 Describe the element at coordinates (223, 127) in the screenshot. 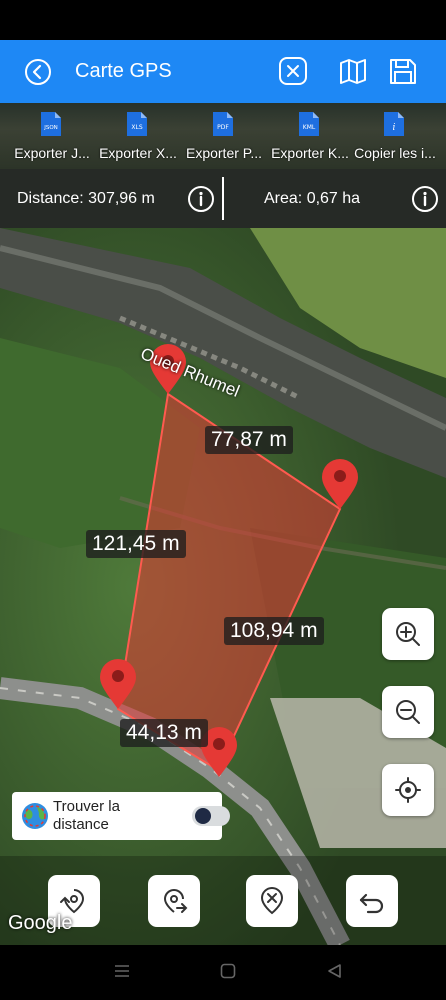

I see `svg-text: PDF` at that location.